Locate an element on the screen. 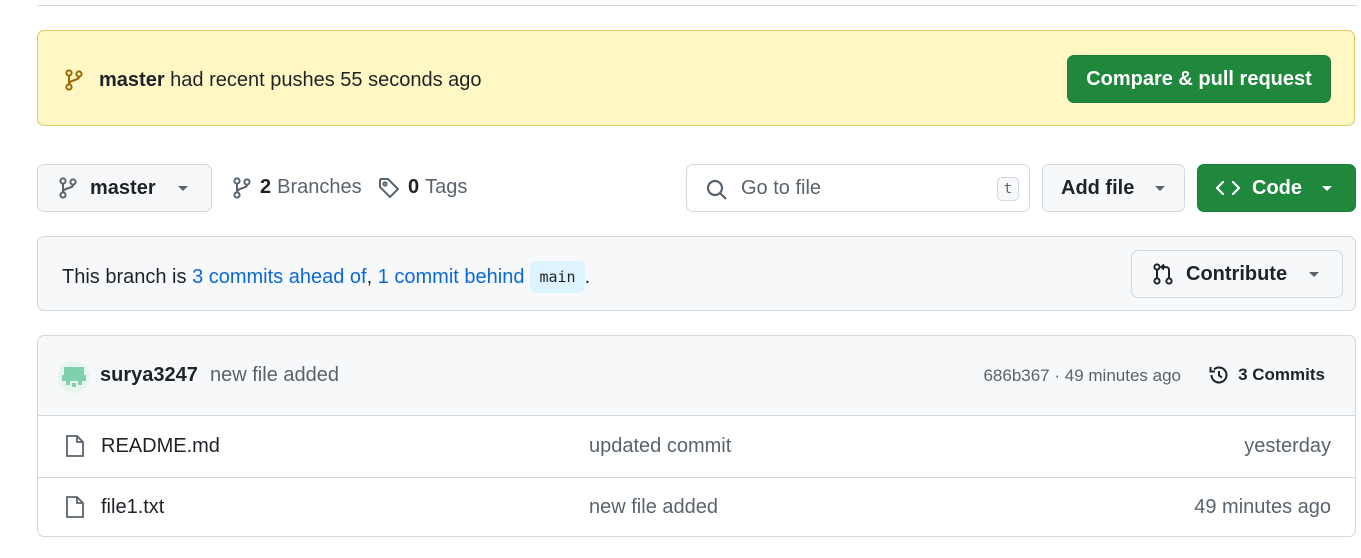 This screenshot has height=558, width=1361. commits-ahead-link: 3 commits ahead of is located at coordinates (279, 277).